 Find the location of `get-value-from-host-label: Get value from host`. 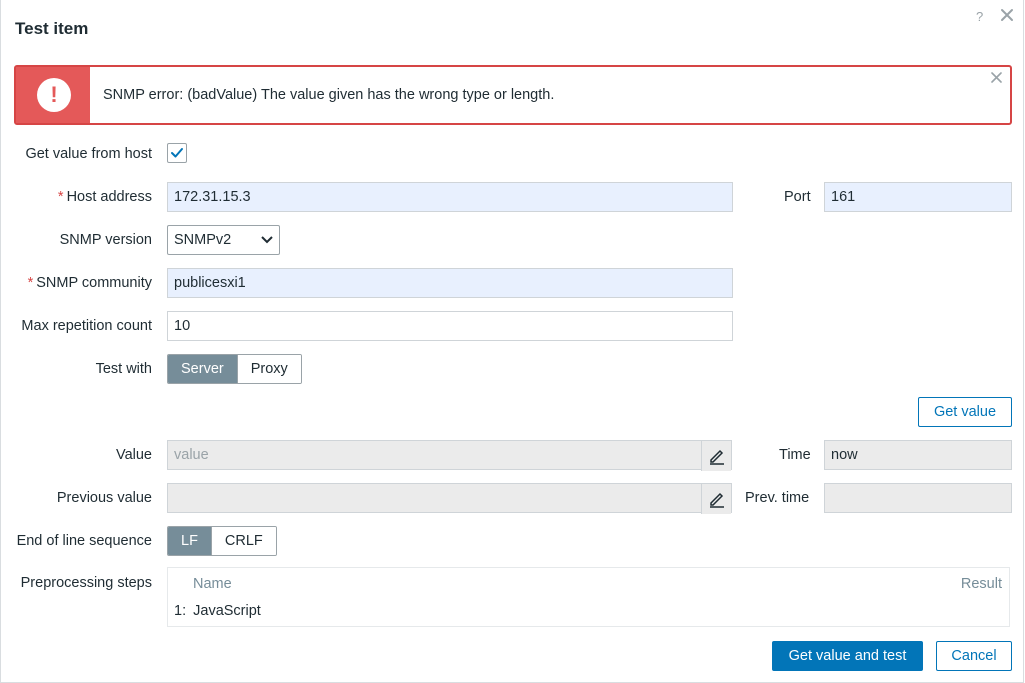

get-value-from-host-label: Get value from host is located at coordinates (88, 154).